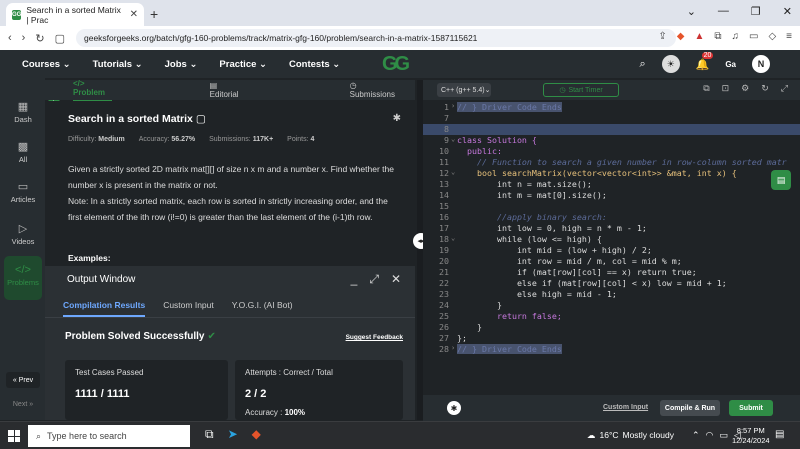 This screenshot has height=449, width=800. I want to click on reader-icon: ▭, so click(753, 36).